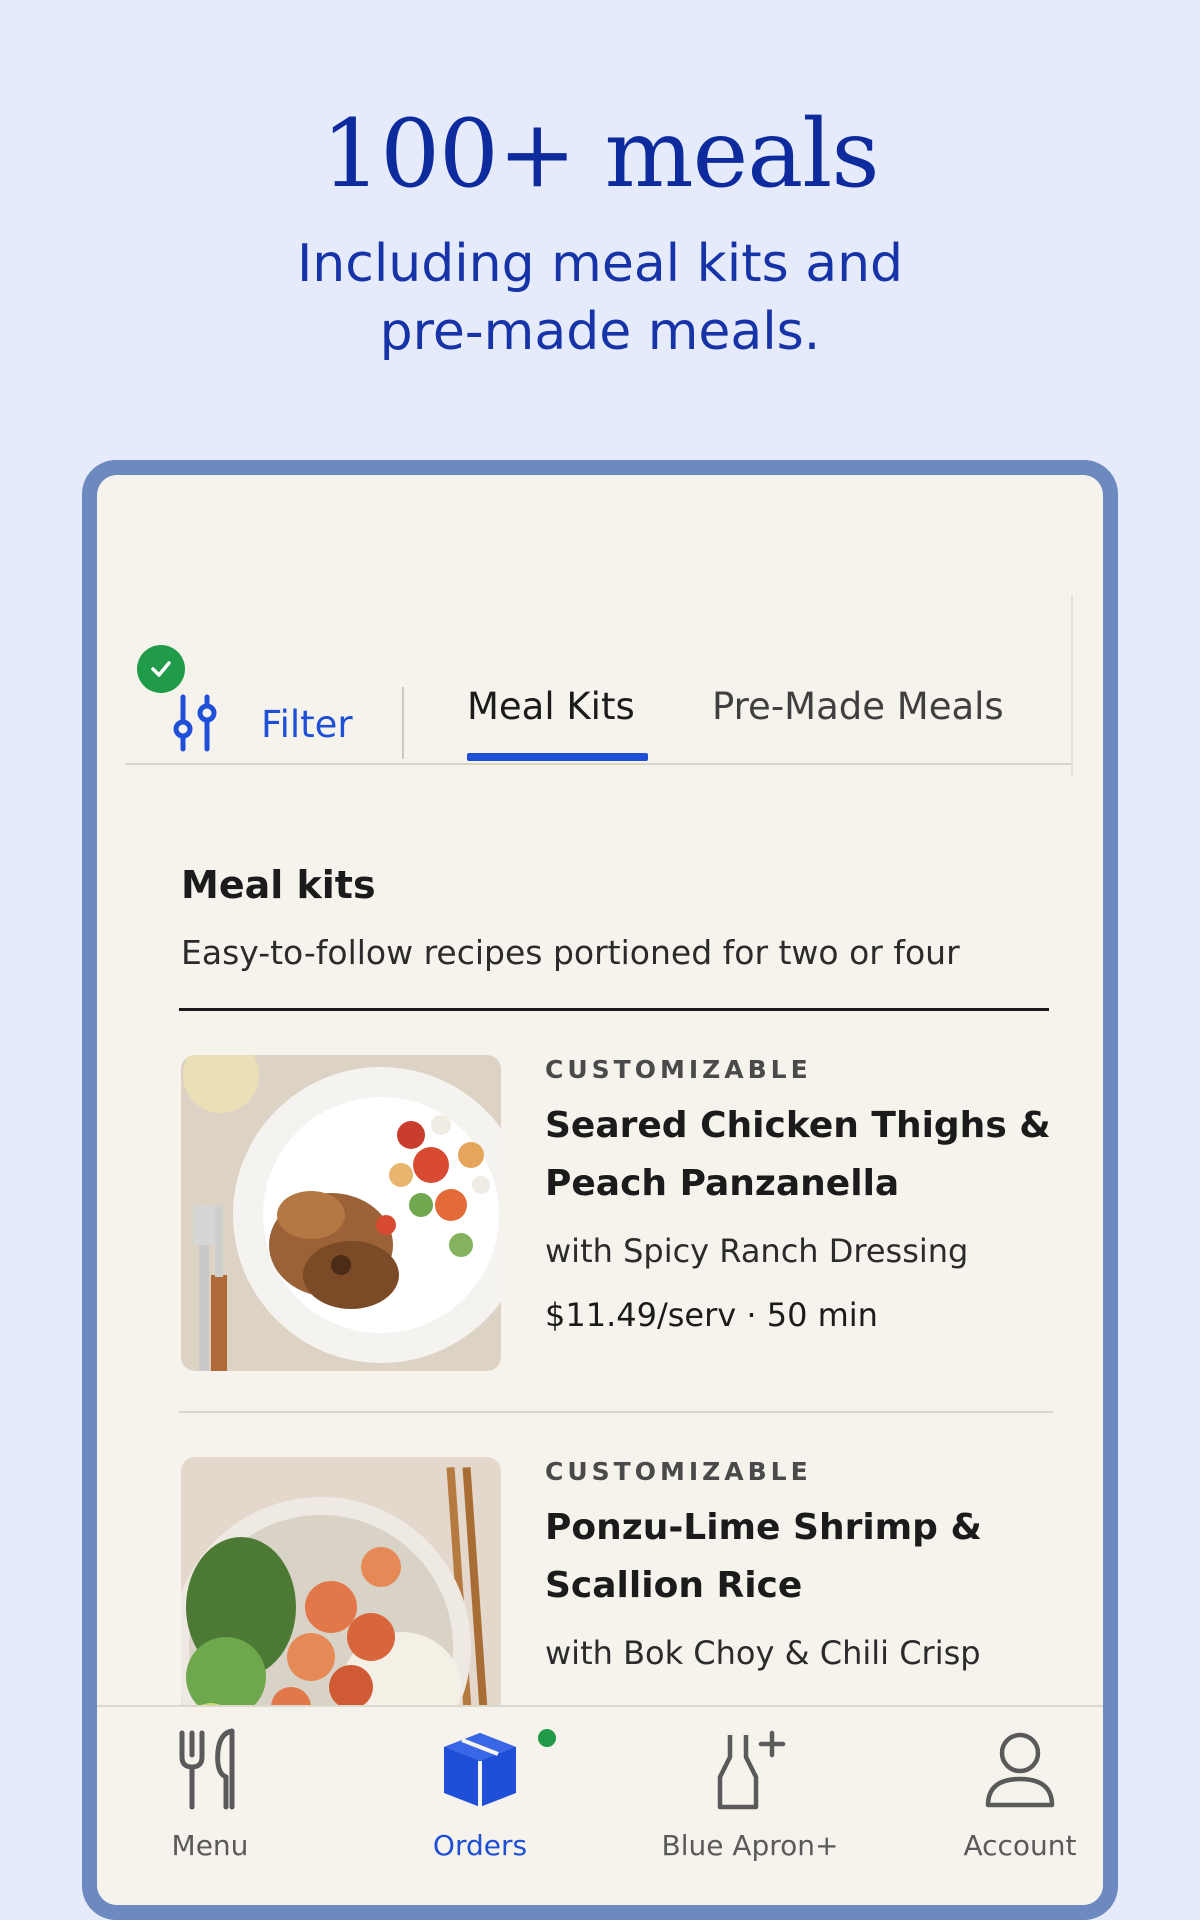 Image resolution: width=1200 pixels, height=1920 pixels. I want to click on meal-name-line2: Scallion Rice, so click(674, 1585).